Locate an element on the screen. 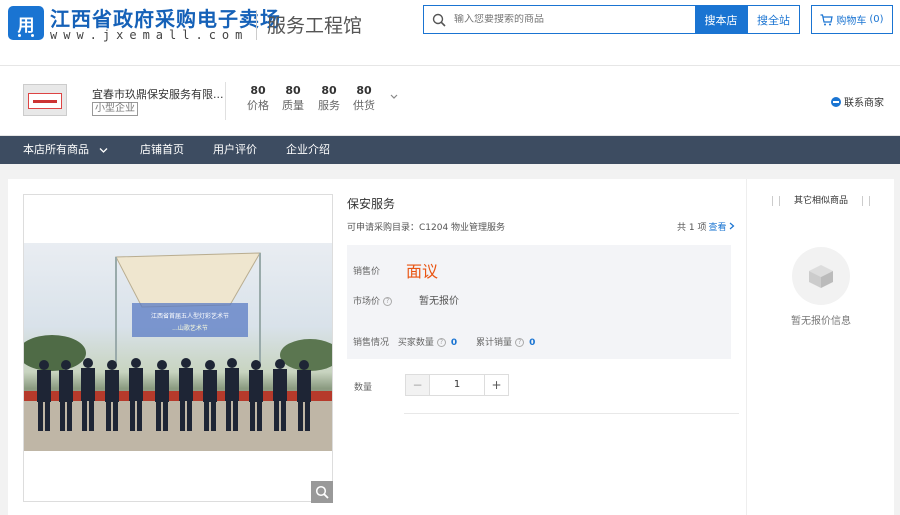 The width and height of the screenshot is (900, 515). nav-label: 本店所有商品 is located at coordinates (56, 149).